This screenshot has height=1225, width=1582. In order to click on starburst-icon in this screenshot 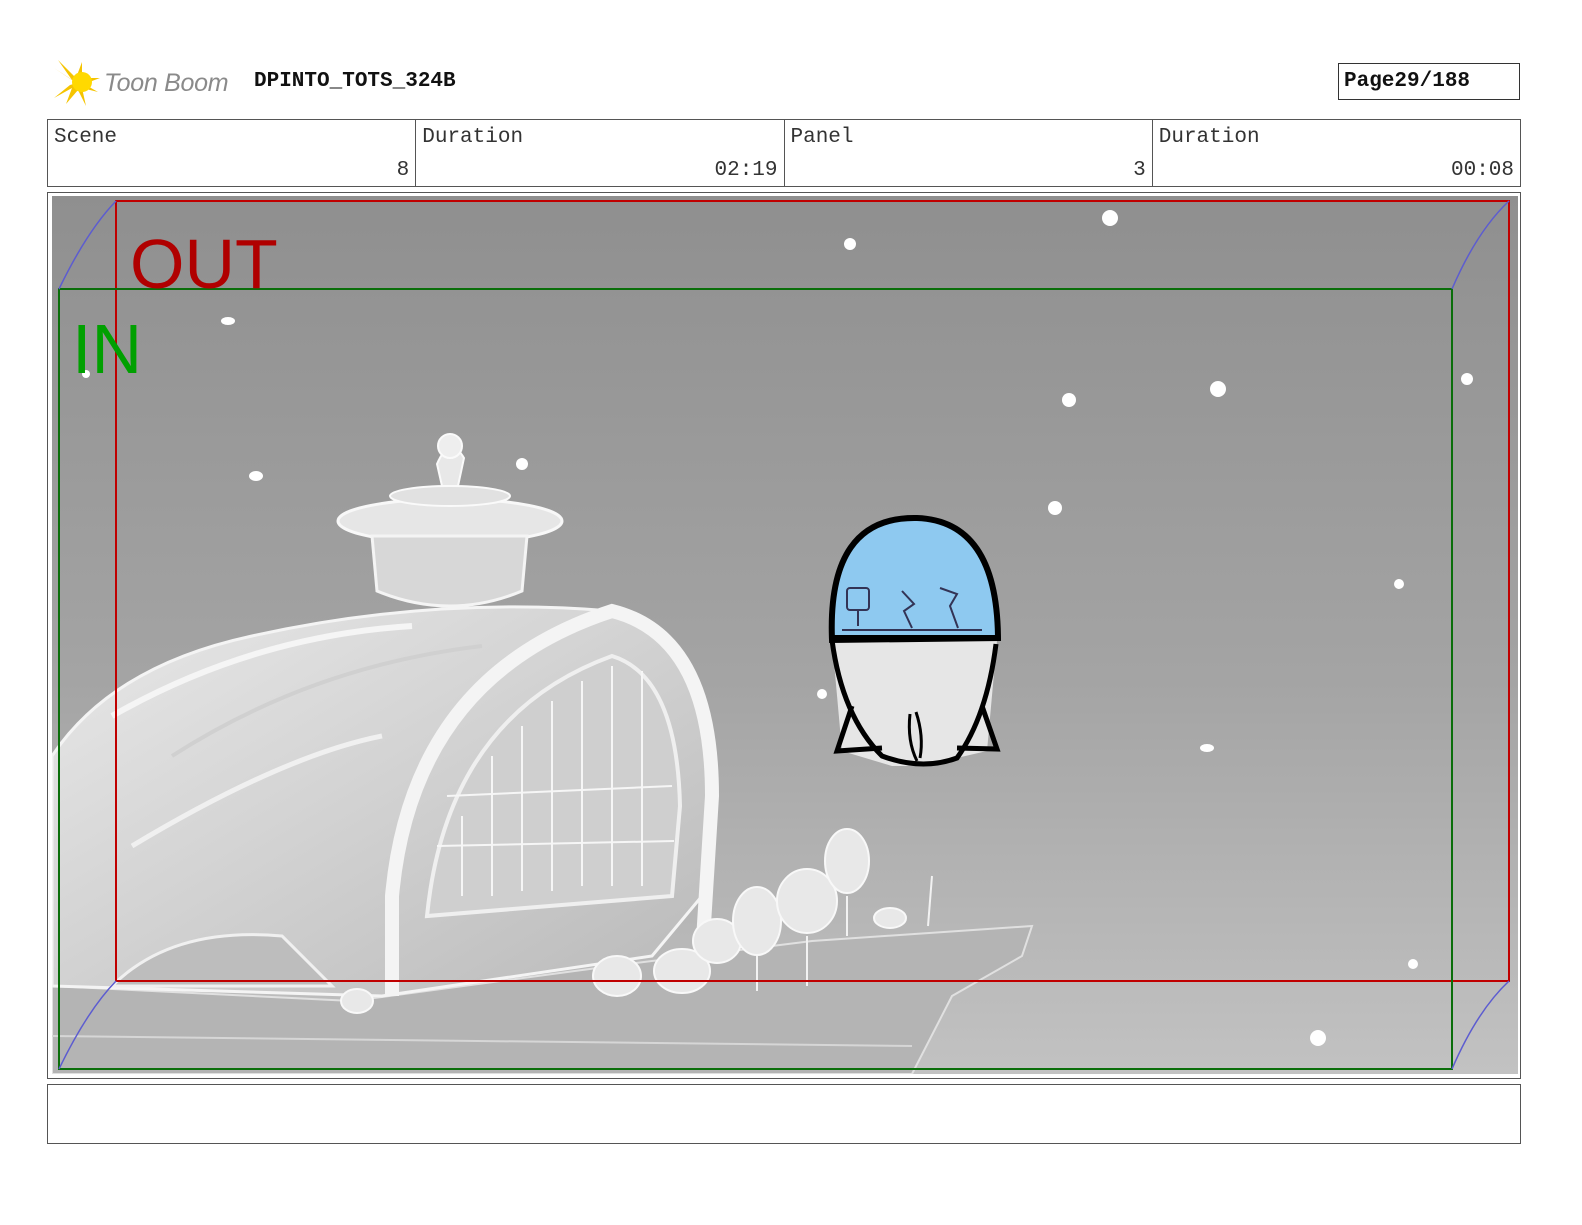, I will do `click(77, 83)`.